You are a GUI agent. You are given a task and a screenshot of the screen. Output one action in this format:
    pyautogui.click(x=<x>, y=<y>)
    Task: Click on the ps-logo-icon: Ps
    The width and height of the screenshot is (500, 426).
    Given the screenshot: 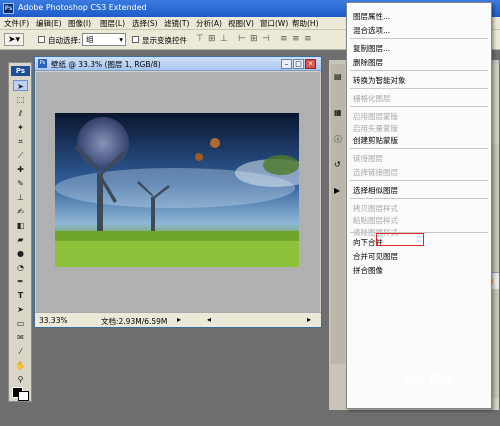 What is the action you would take?
    pyautogui.click(x=20, y=71)
    